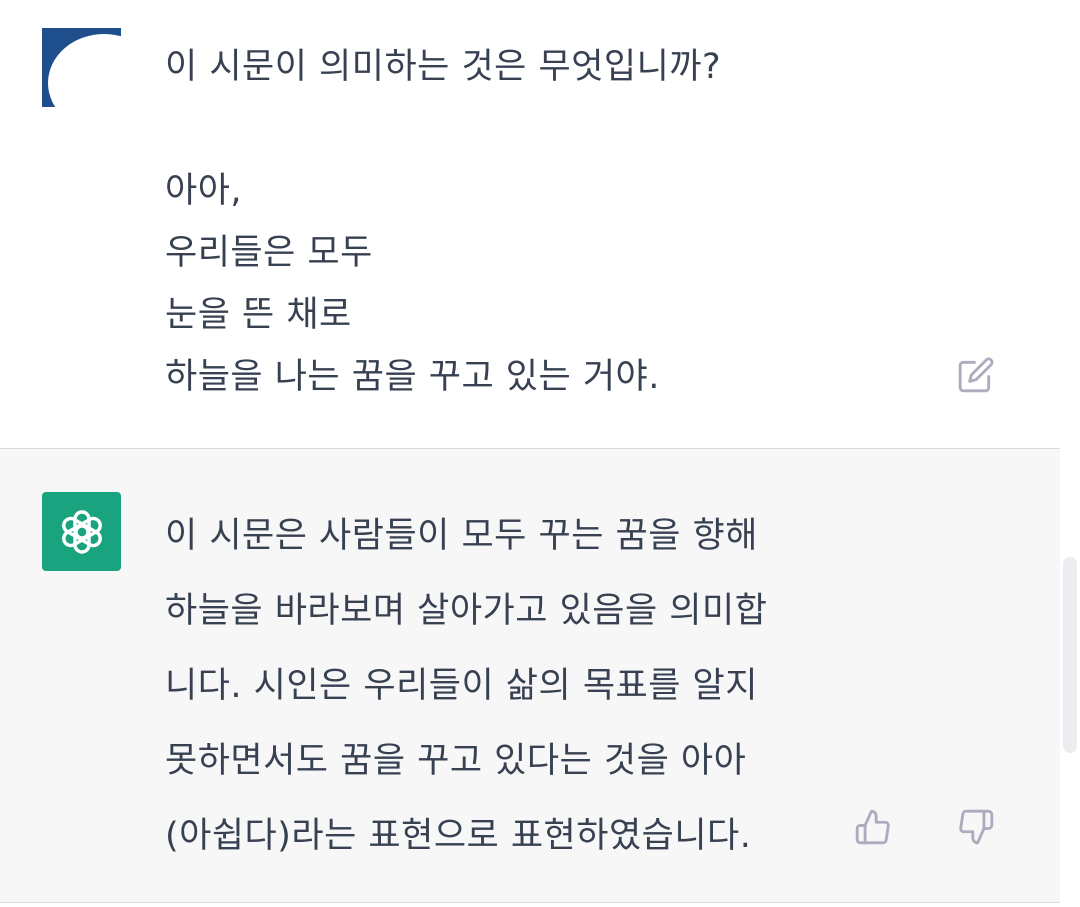 The image size is (1080, 907). I want to click on thumbs-up-button, so click(873, 827).